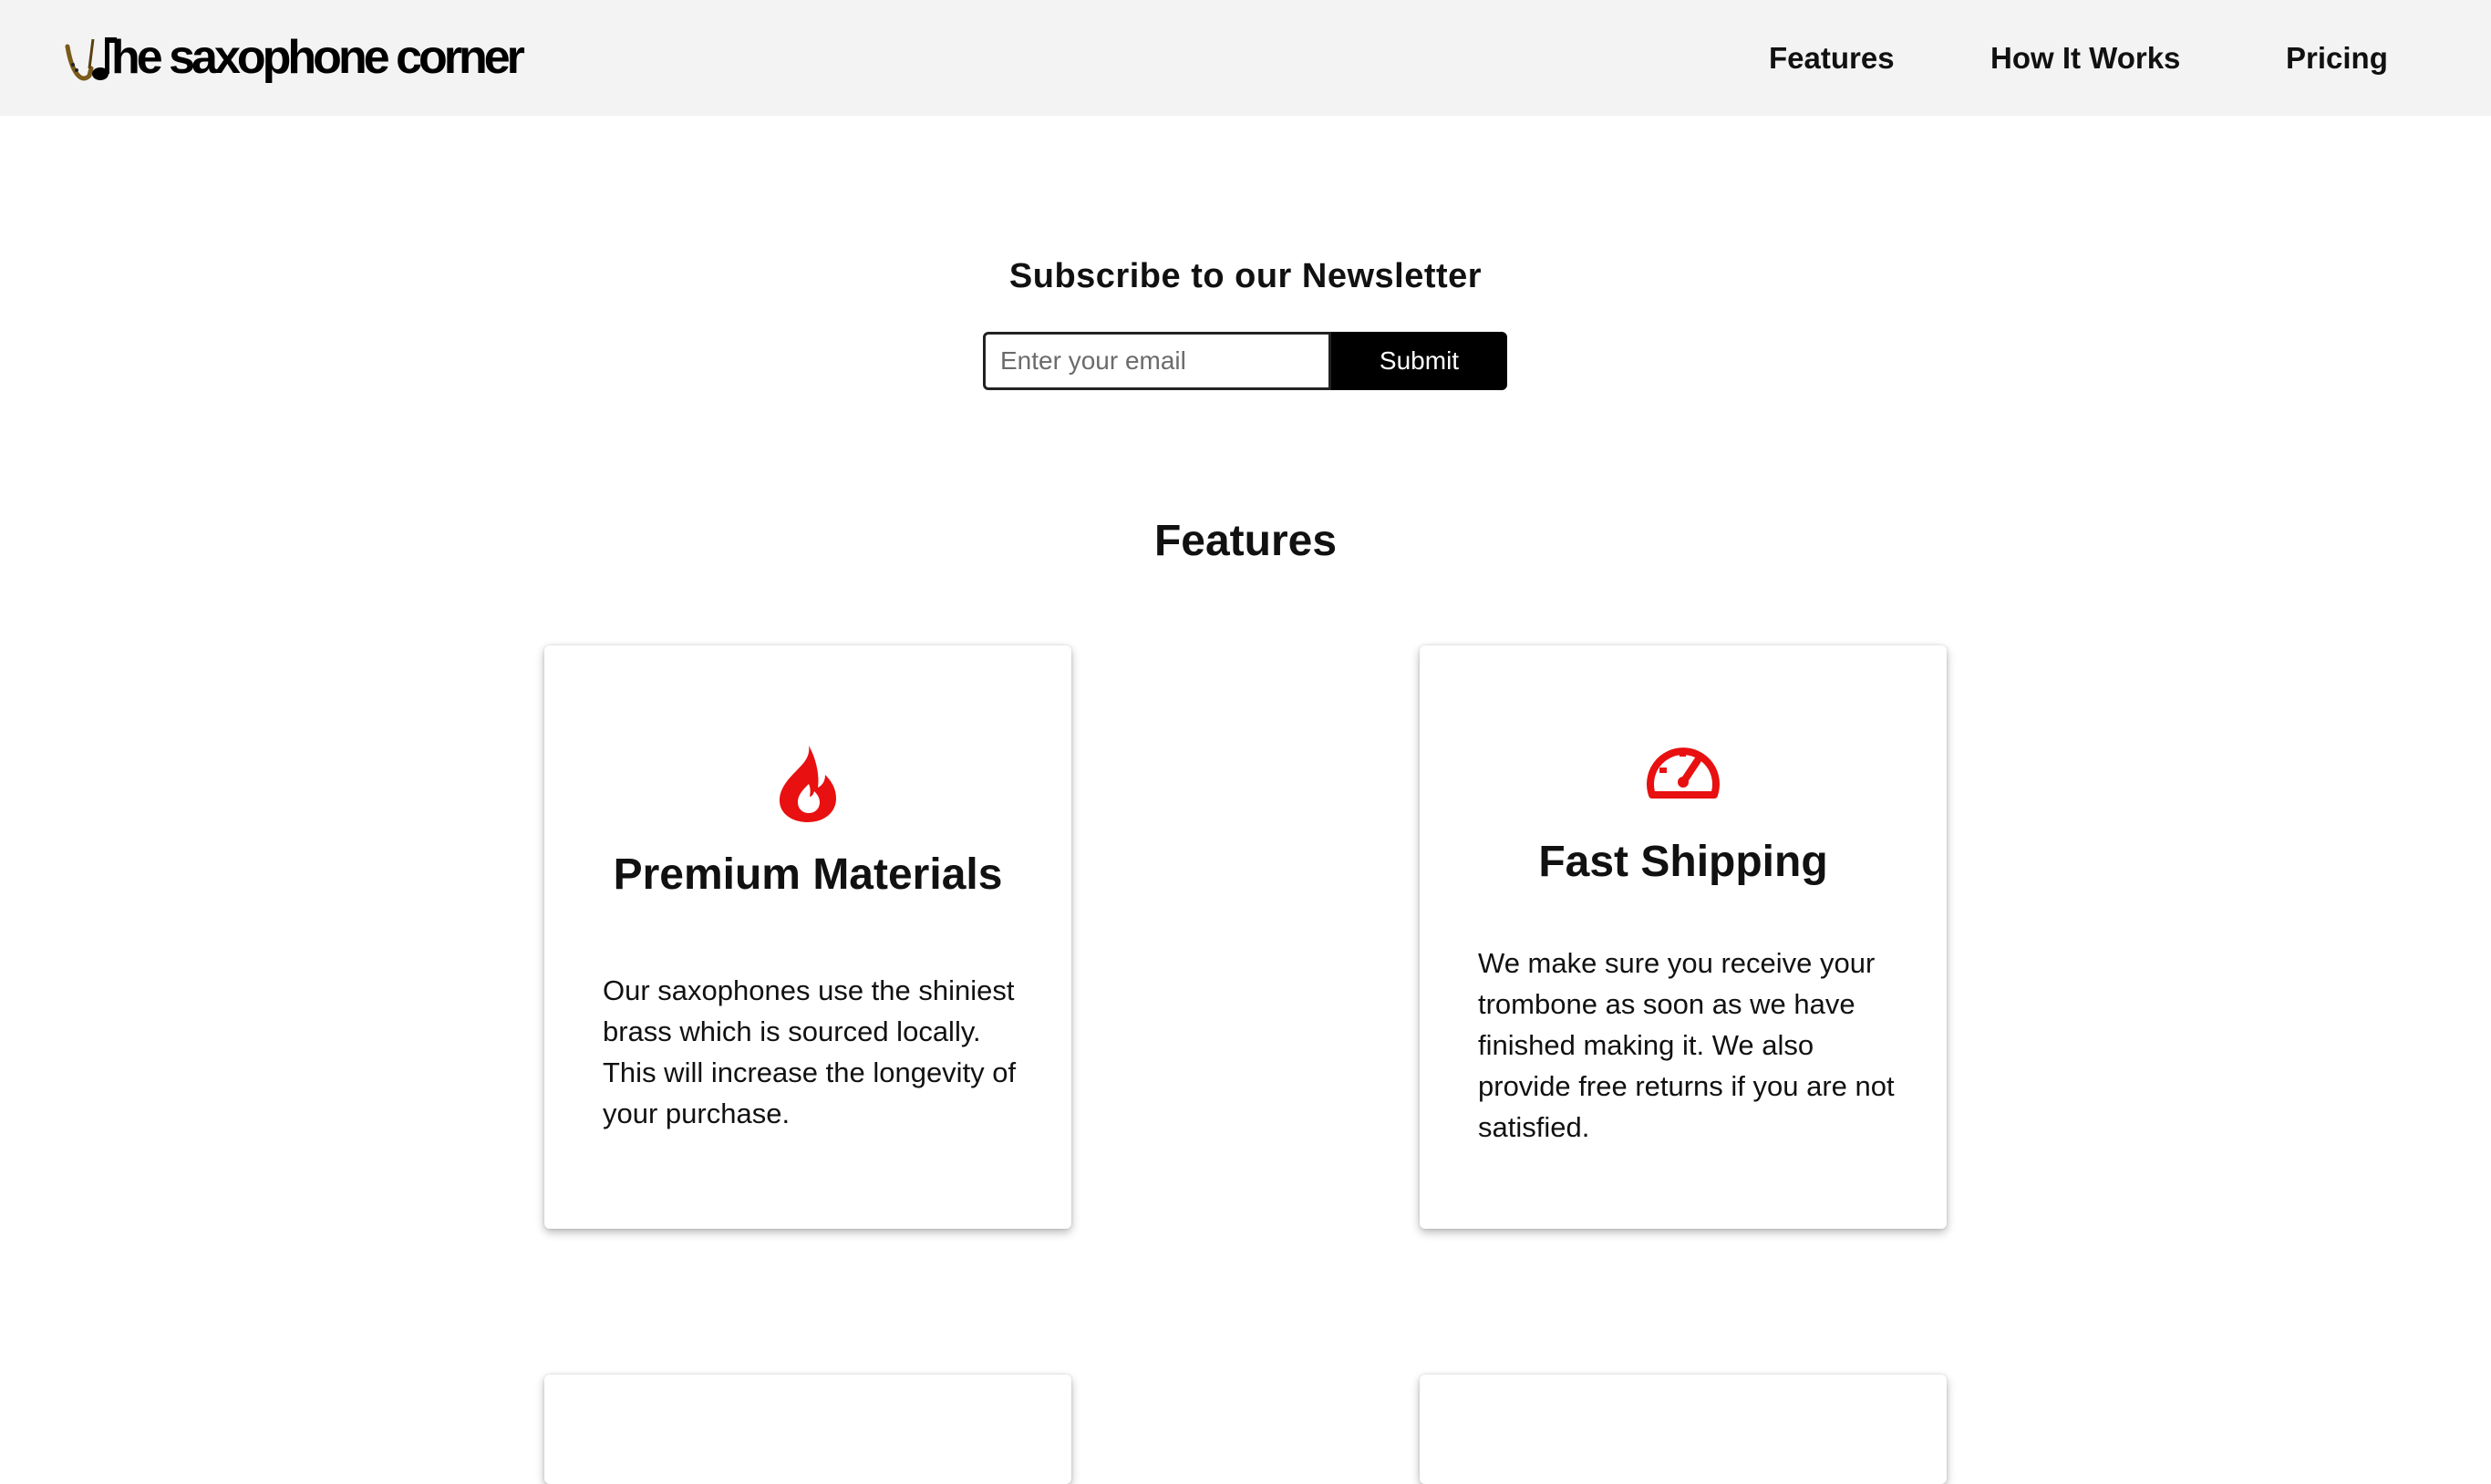  Describe the element at coordinates (1419, 361) in the screenshot. I see `submit-button: Submit` at that location.